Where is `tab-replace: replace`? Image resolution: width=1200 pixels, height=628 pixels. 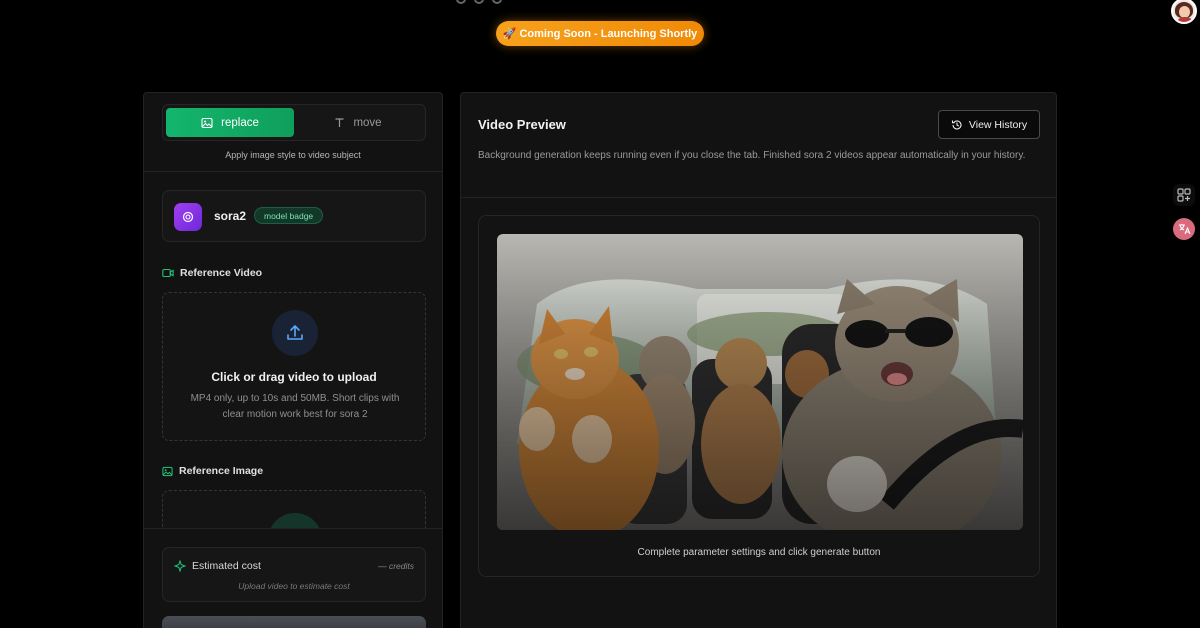
tab-replace: replace is located at coordinates (230, 122).